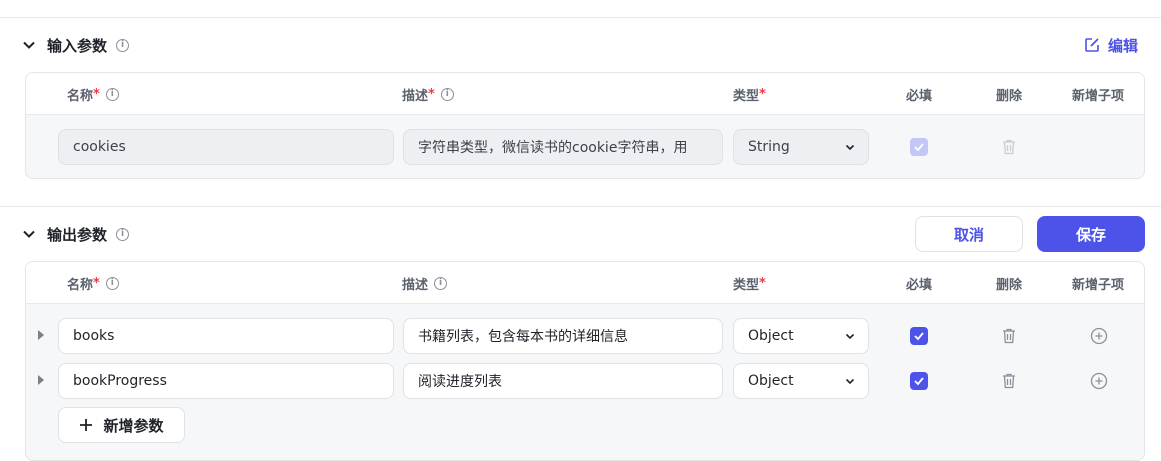 The width and height of the screenshot is (1161, 461). I want to click on plus-icon, so click(86, 425).